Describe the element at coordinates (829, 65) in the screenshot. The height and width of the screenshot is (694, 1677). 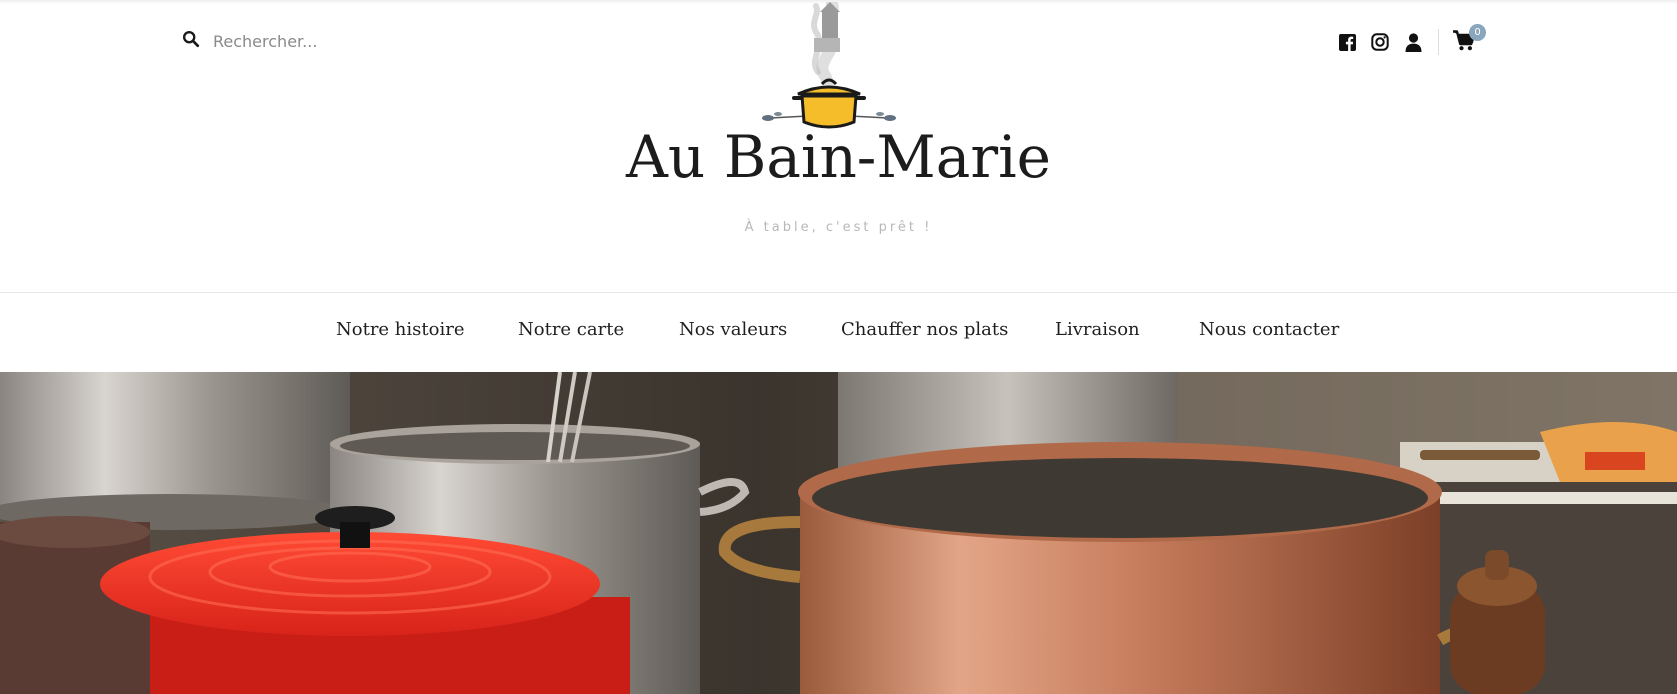
I see `logo-icon` at that location.